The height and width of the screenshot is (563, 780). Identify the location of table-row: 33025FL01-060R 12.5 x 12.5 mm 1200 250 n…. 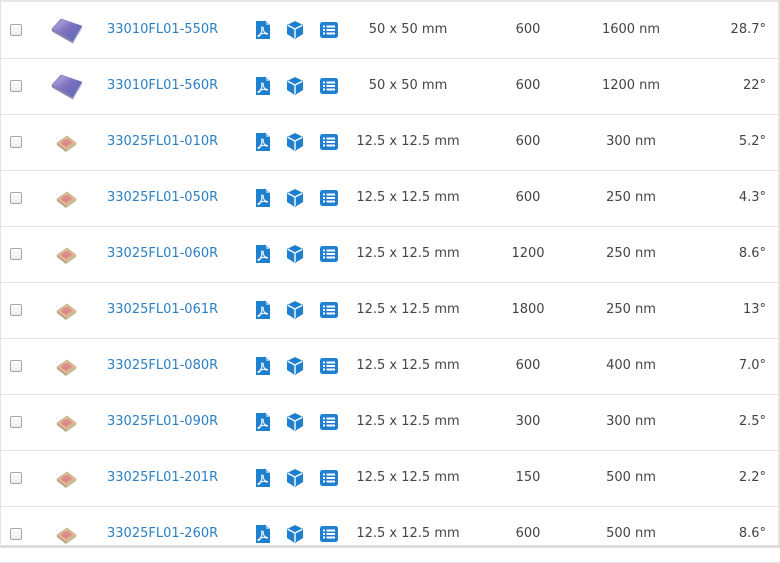
(390, 255).